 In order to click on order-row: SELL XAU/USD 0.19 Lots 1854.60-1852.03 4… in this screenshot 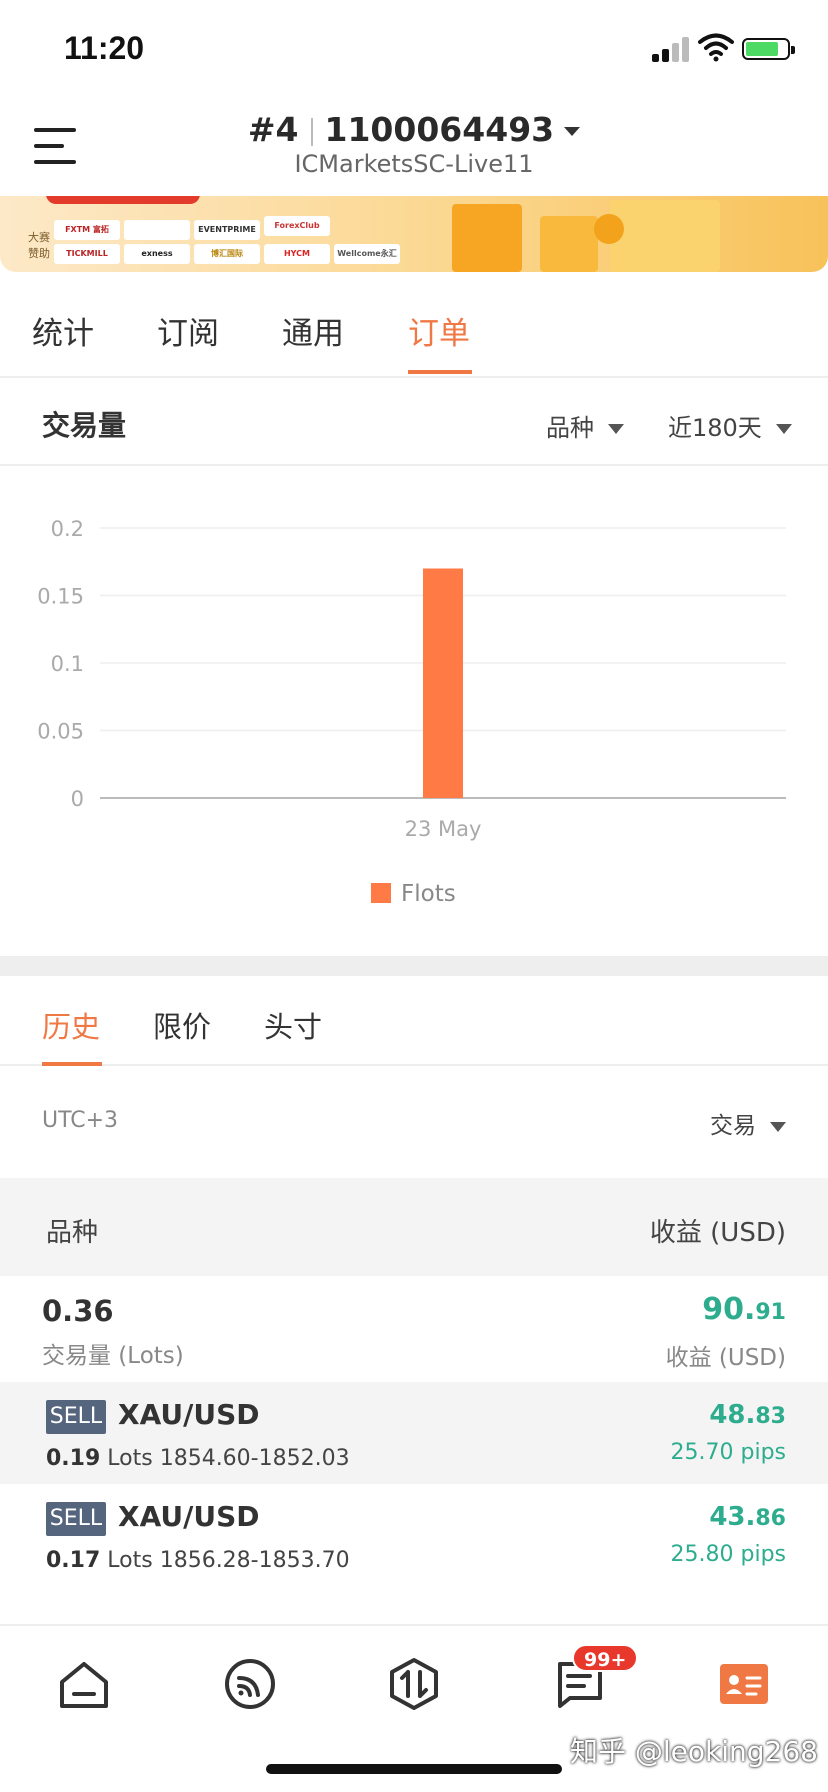, I will do `click(414, 1433)`.